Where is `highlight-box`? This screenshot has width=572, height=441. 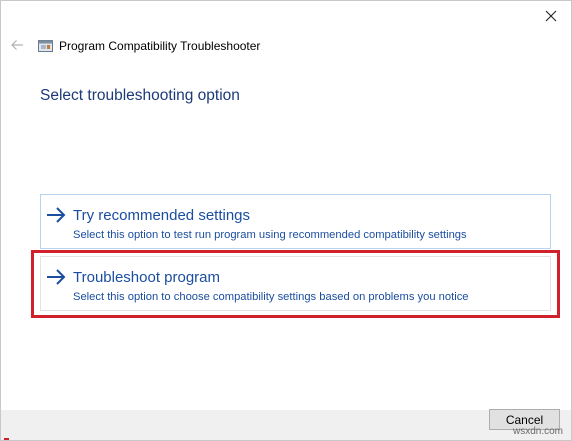 highlight-box is located at coordinates (295, 284).